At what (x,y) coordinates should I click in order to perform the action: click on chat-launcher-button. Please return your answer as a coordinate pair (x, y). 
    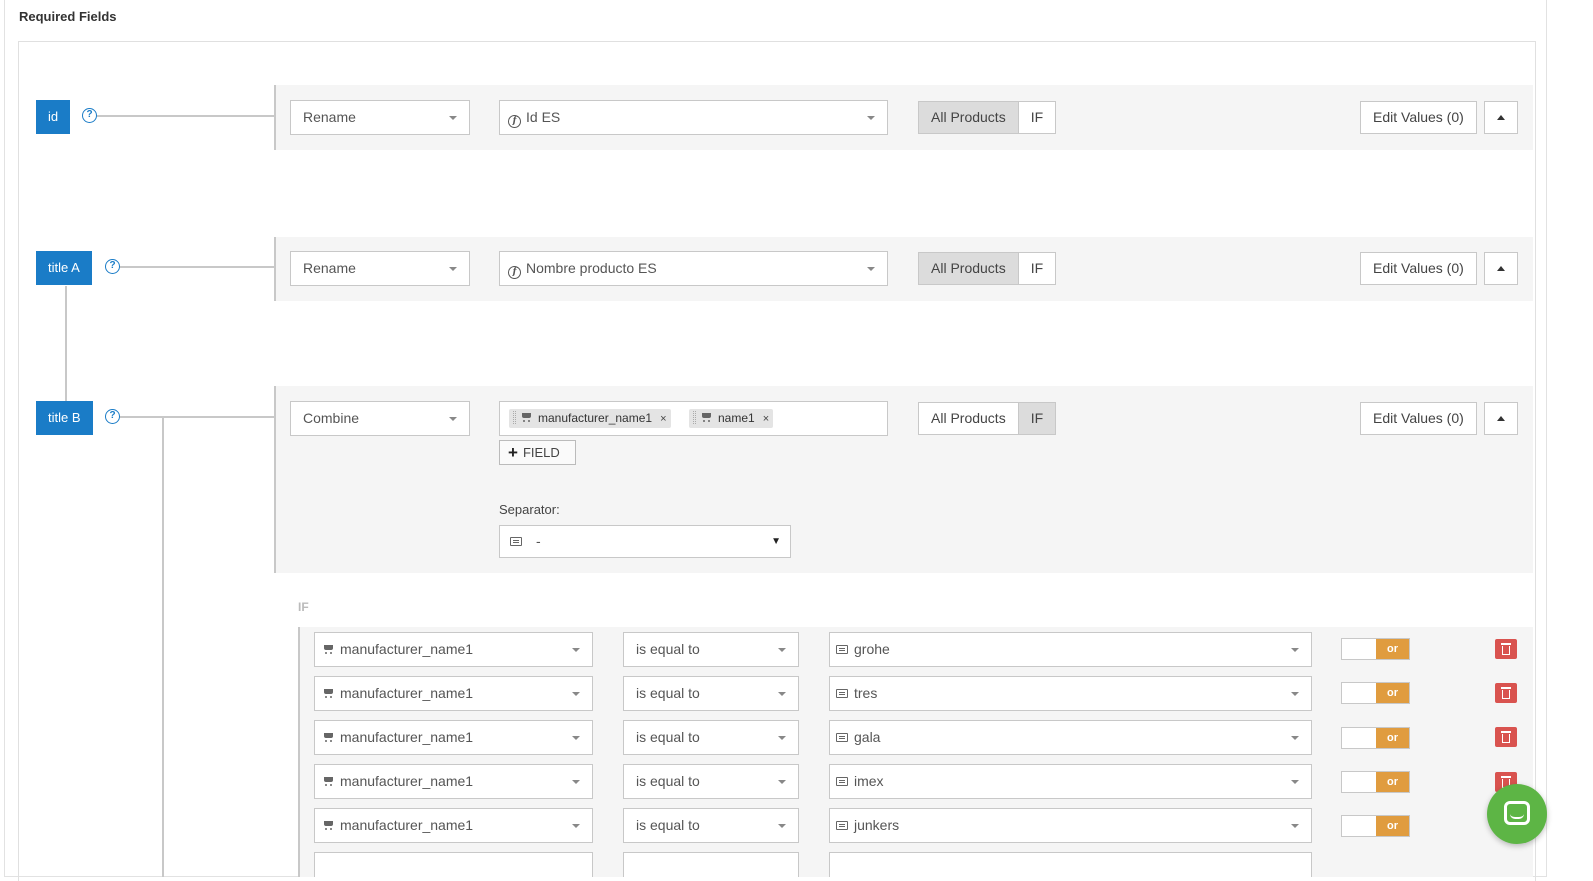
    Looking at the image, I should click on (1517, 814).